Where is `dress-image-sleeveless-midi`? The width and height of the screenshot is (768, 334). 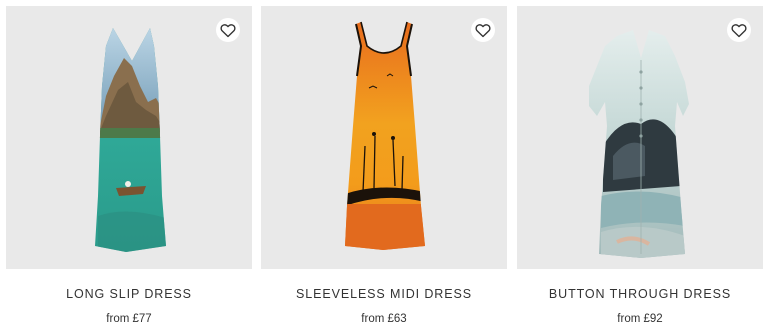 dress-image-sleeveless-midi is located at coordinates (385, 135).